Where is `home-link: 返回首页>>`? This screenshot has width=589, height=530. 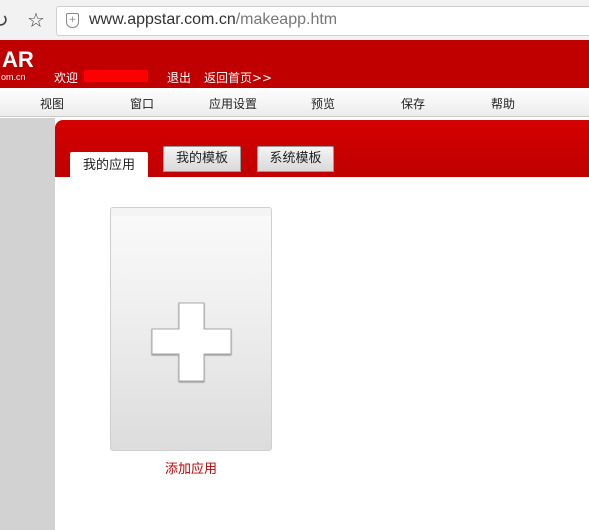
home-link: 返回首页>> is located at coordinates (238, 77).